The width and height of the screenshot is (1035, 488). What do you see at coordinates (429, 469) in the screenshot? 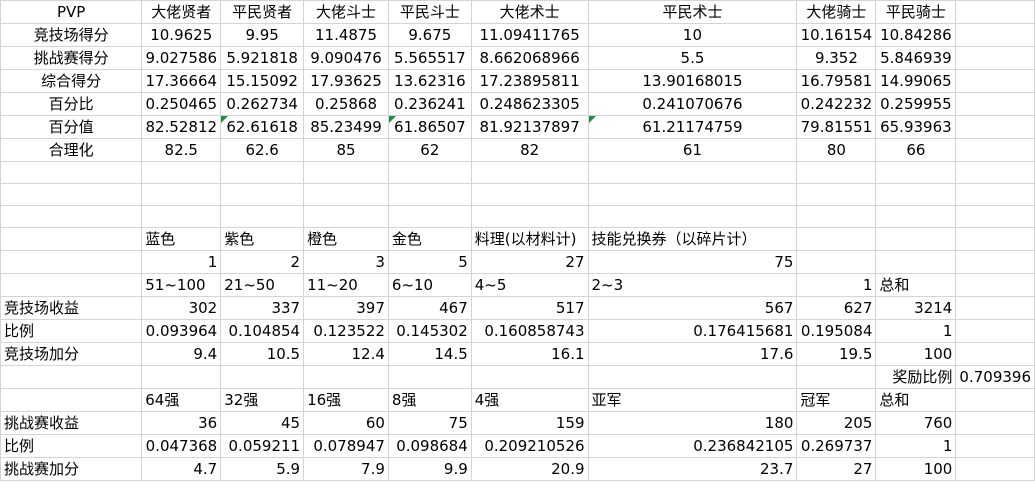
I see `cell: 9.9` at bounding box center [429, 469].